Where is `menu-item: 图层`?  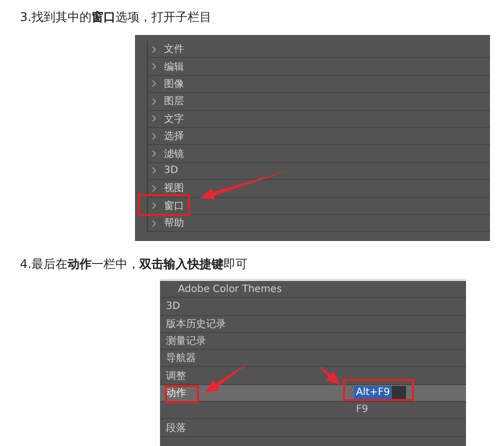
menu-item: 图层 is located at coordinates (319, 102).